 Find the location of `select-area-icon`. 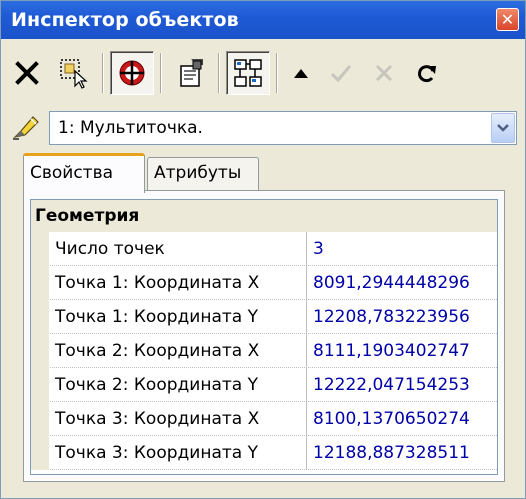

select-area-icon is located at coordinates (74, 74).